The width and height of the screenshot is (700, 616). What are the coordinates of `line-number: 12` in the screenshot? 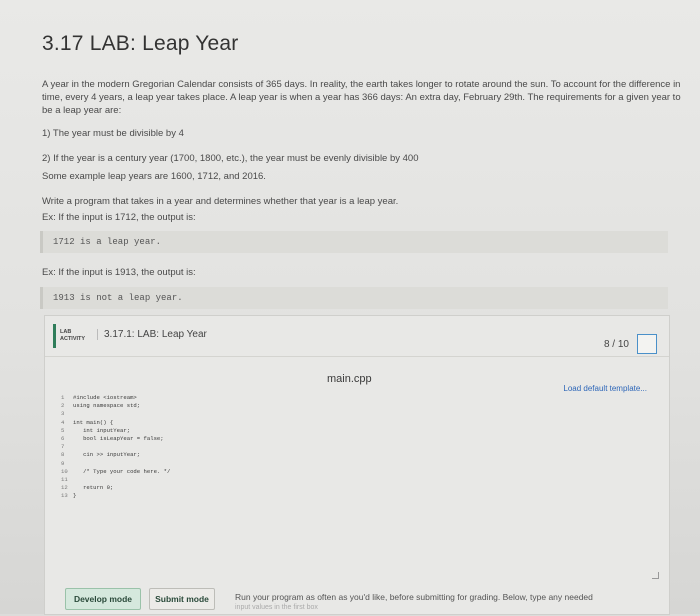 It's located at (64, 488).